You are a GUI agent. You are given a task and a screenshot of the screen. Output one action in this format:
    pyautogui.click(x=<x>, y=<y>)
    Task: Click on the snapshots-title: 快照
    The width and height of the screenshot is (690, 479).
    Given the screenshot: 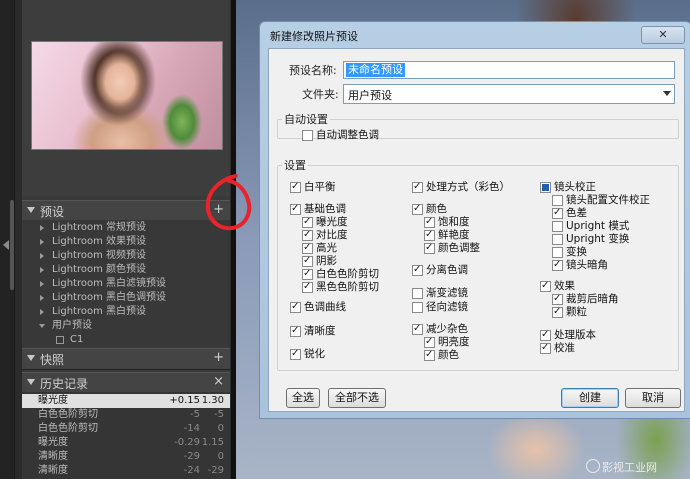 What is the action you would take?
    pyautogui.click(x=52, y=360)
    